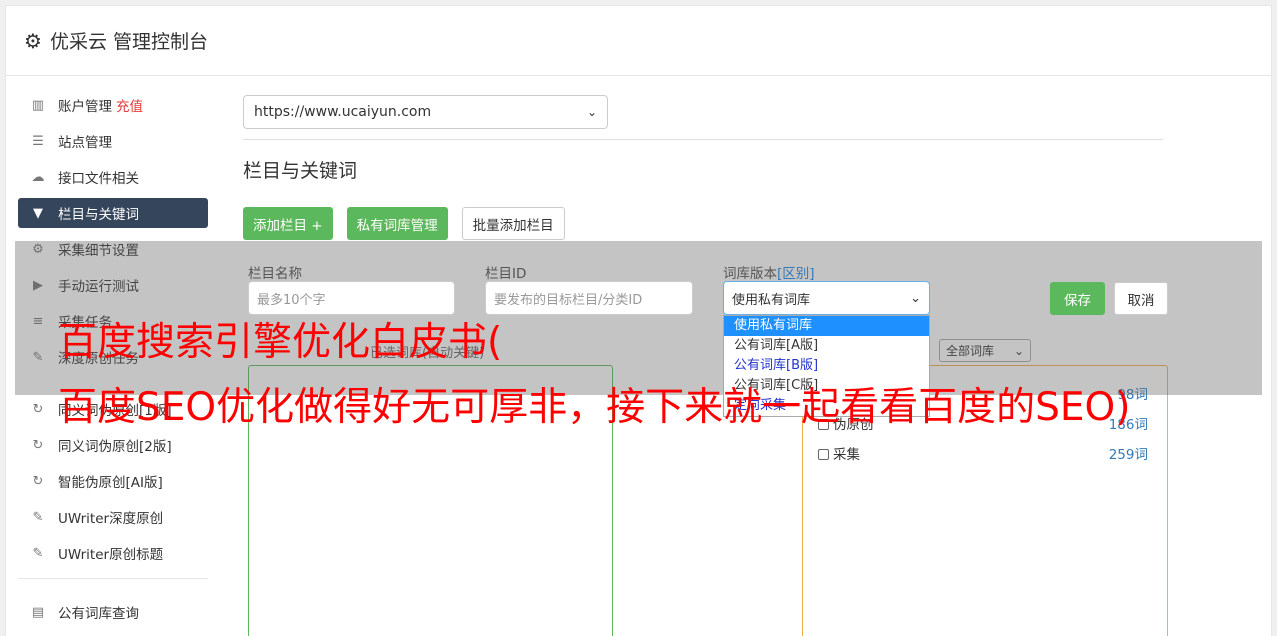 The height and width of the screenshot is (636, 1277). What do you see at coordinates (826, 366) in the screenshot?
I see `dropdown-option: 公有词库[B版]` at bounding box center [826, 366].